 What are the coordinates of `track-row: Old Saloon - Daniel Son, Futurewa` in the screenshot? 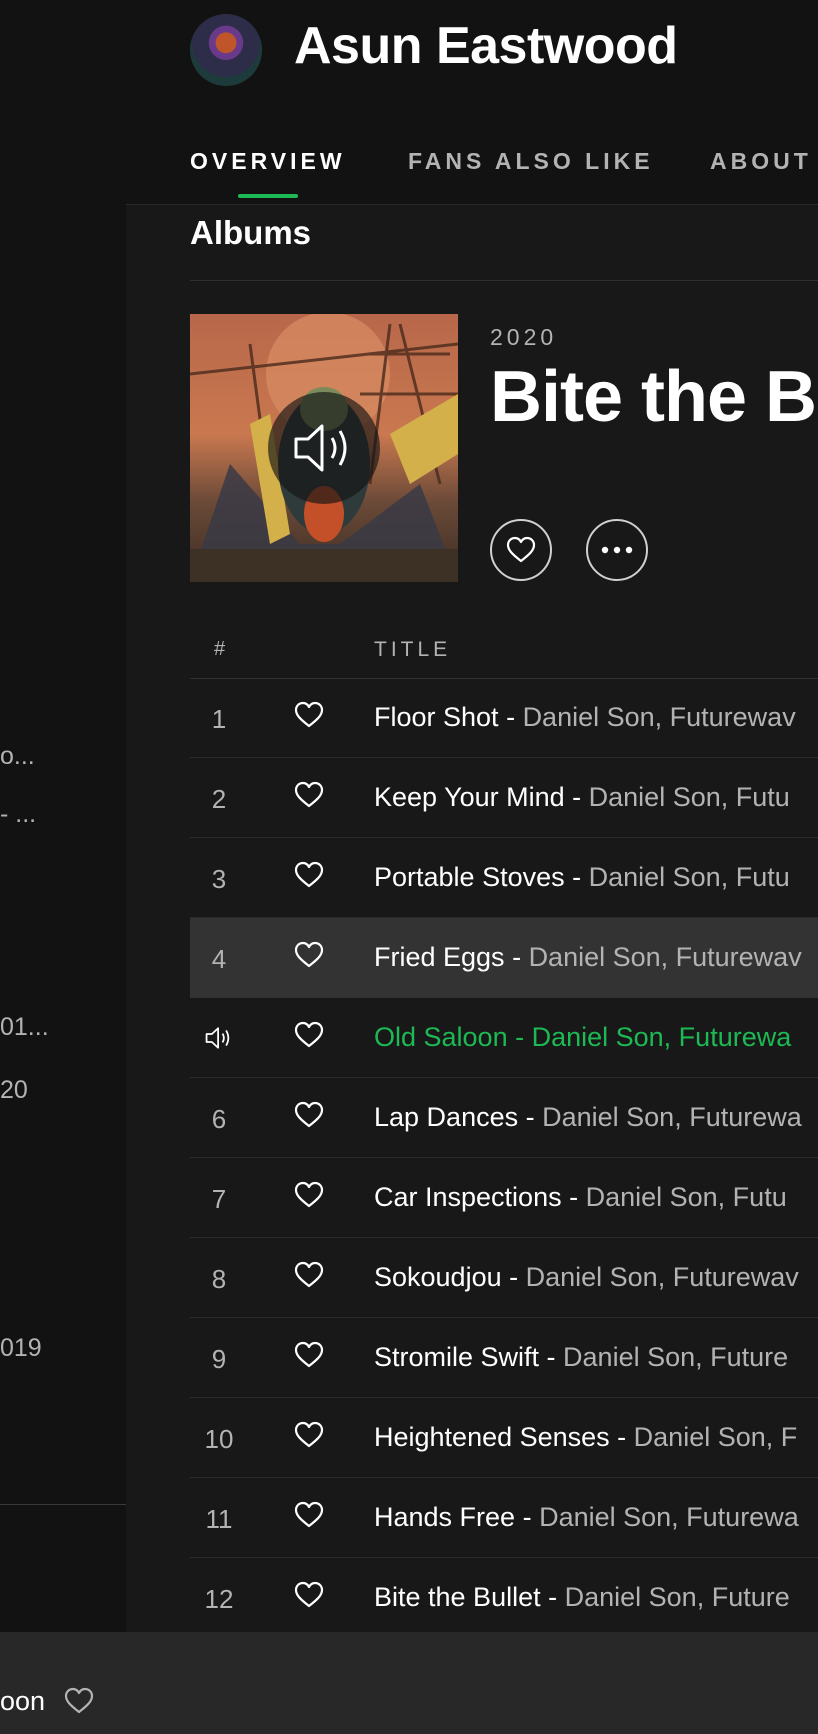 It's located at (504, 1038).